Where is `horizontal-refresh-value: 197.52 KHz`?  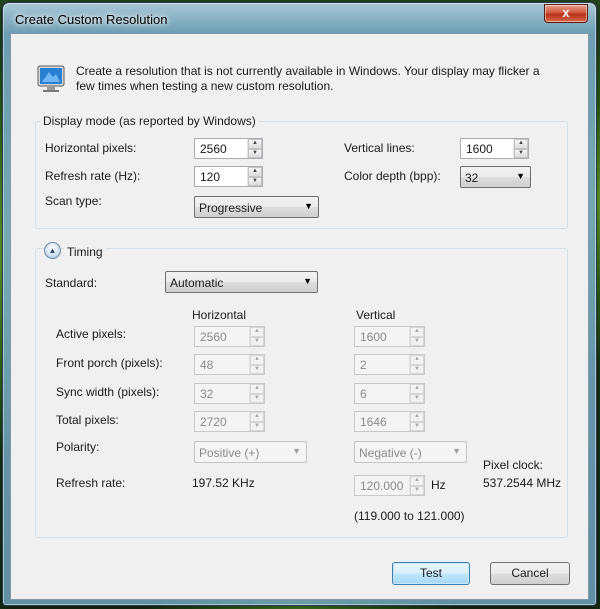
horizontal-refresh-value: 197.52 KHz is located at coordinates (223, 483).